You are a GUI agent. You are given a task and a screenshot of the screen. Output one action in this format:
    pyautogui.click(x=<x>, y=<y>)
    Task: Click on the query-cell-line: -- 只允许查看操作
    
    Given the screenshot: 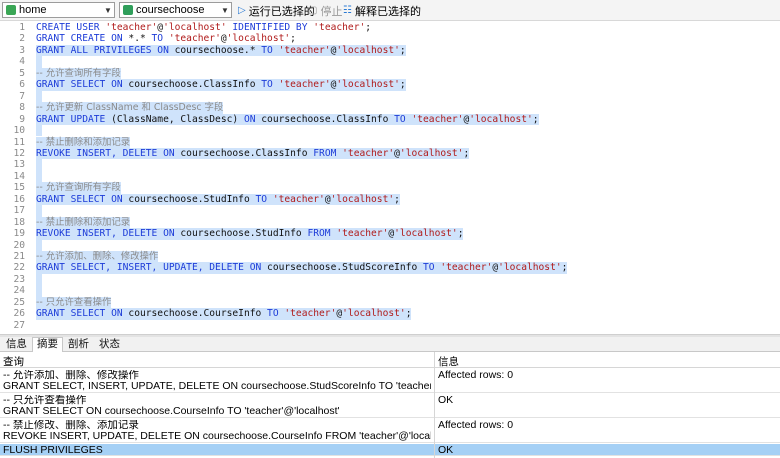 What is the action you would take?
    pyautogui.click(x=45, y=400)
    